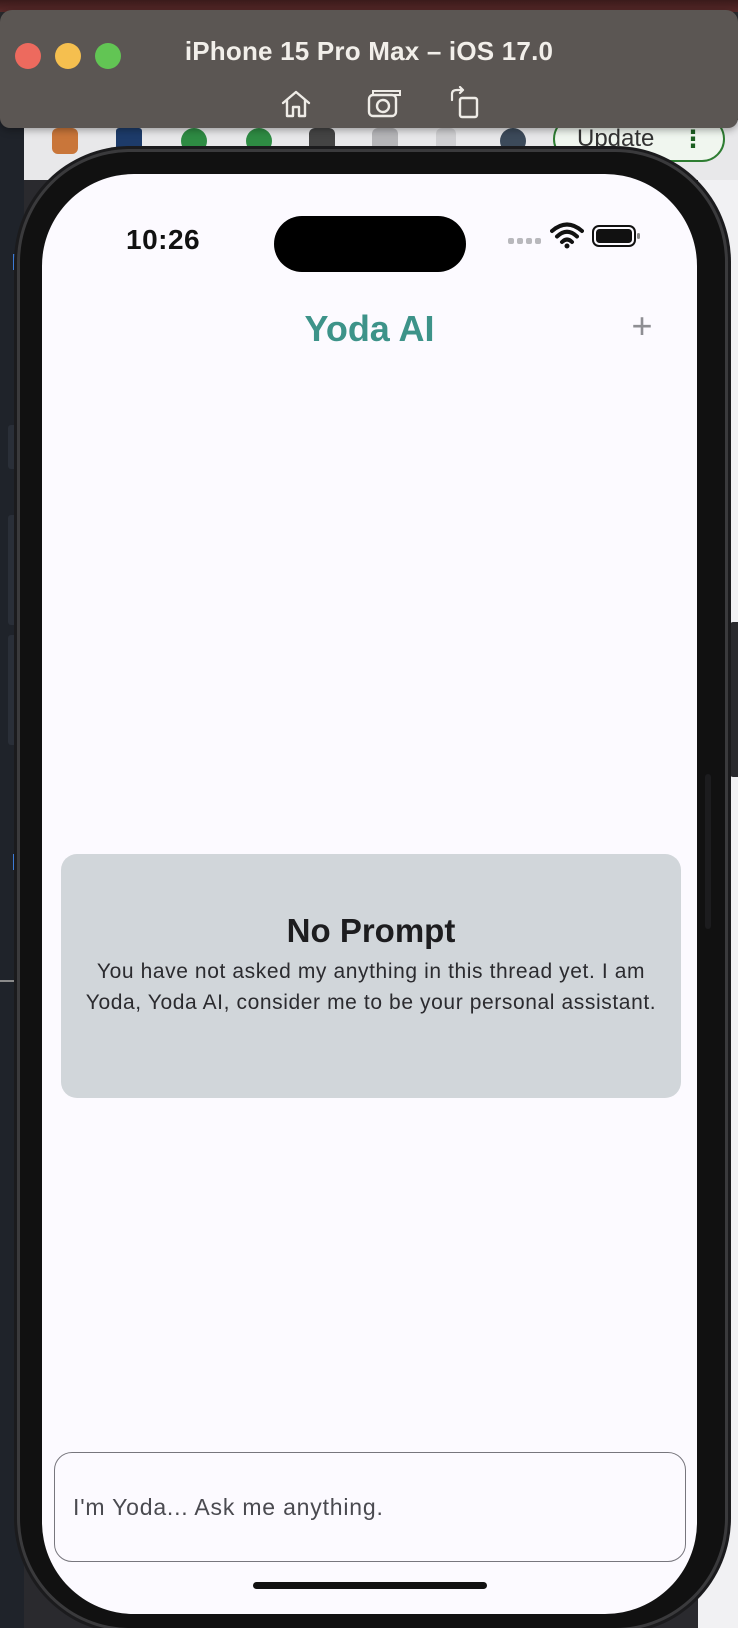  I want to click on more-options-icon: ⋮, so click(693, 140).